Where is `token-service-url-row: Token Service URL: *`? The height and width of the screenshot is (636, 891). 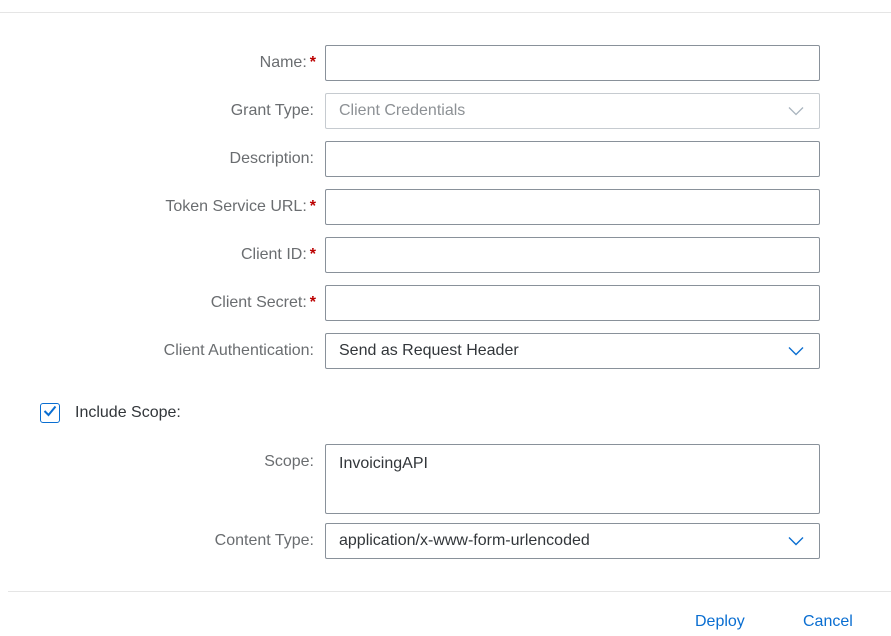
token-service-url-row: Token Service URL: * is located at coordinates (445, 207).